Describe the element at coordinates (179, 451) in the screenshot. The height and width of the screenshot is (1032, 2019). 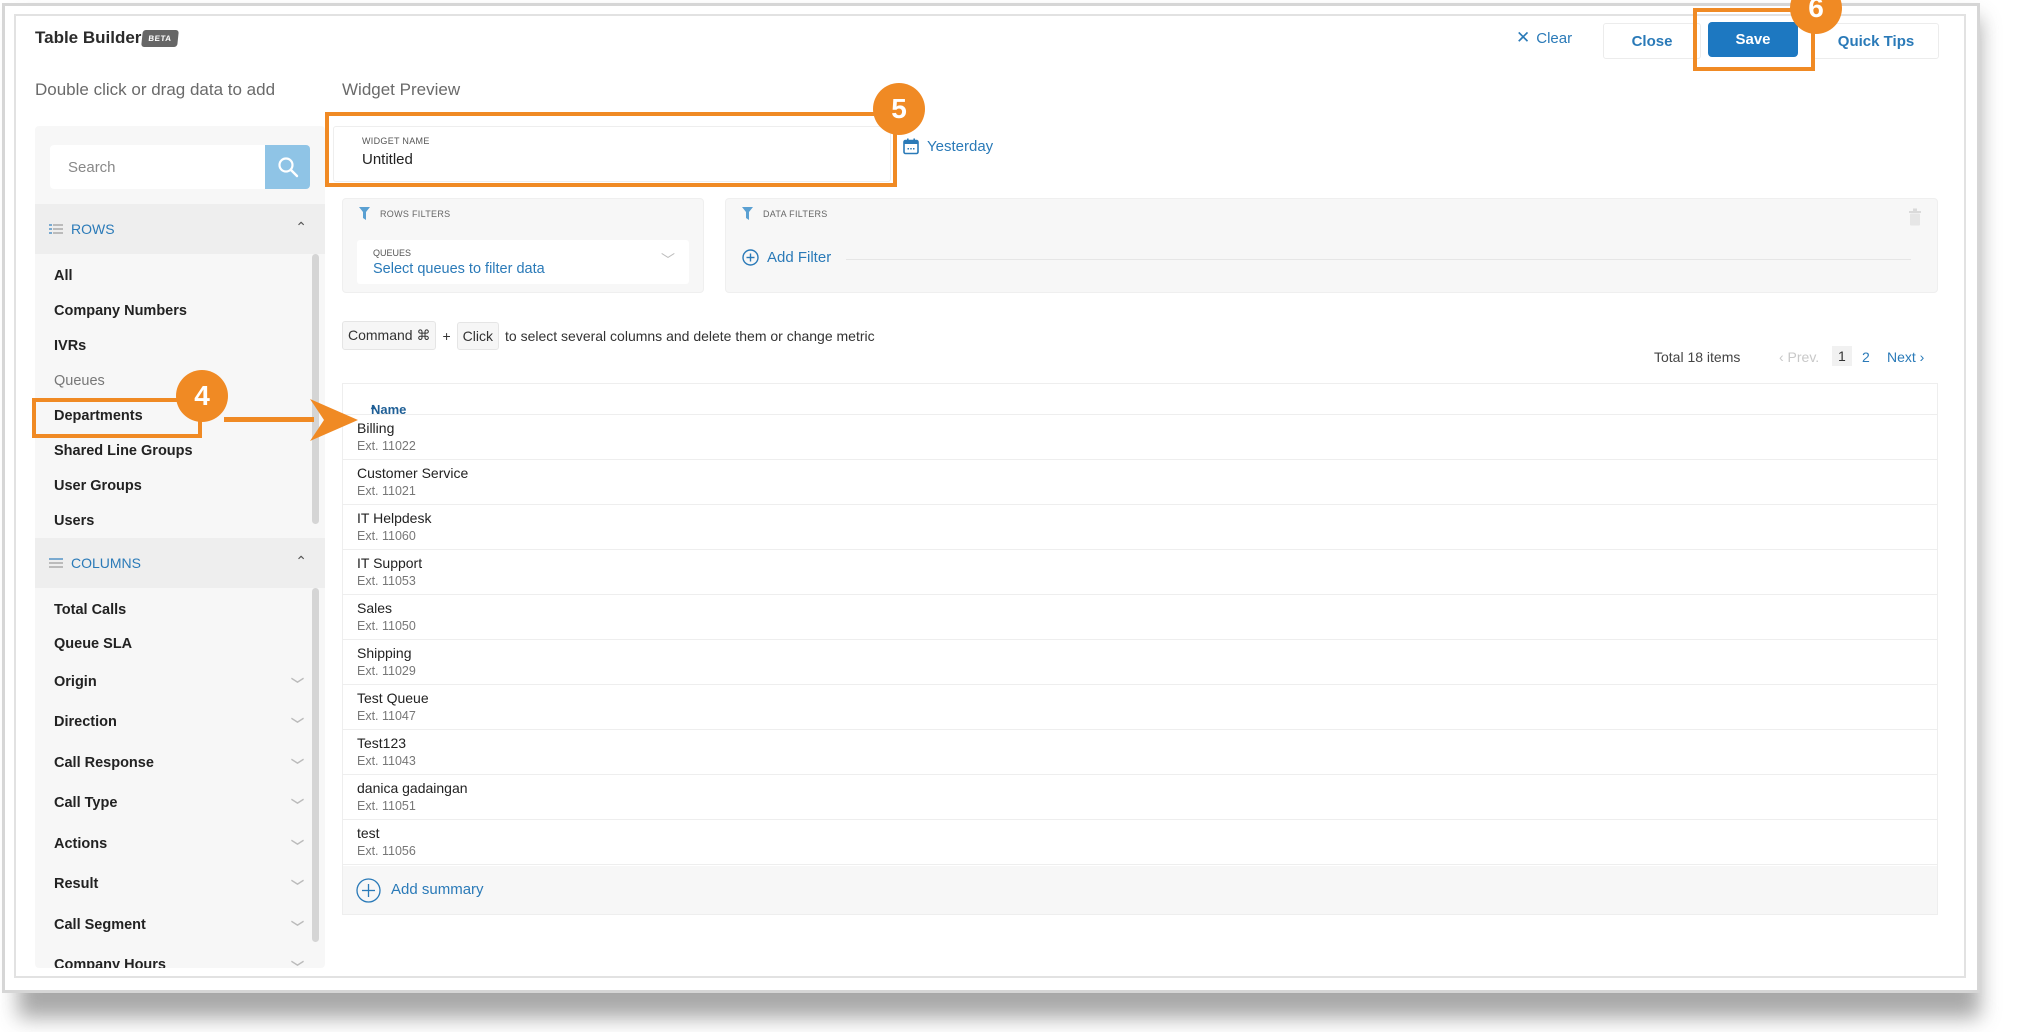
I see `rows-item-shared-line-groups: Shared Line Groups` at that location.